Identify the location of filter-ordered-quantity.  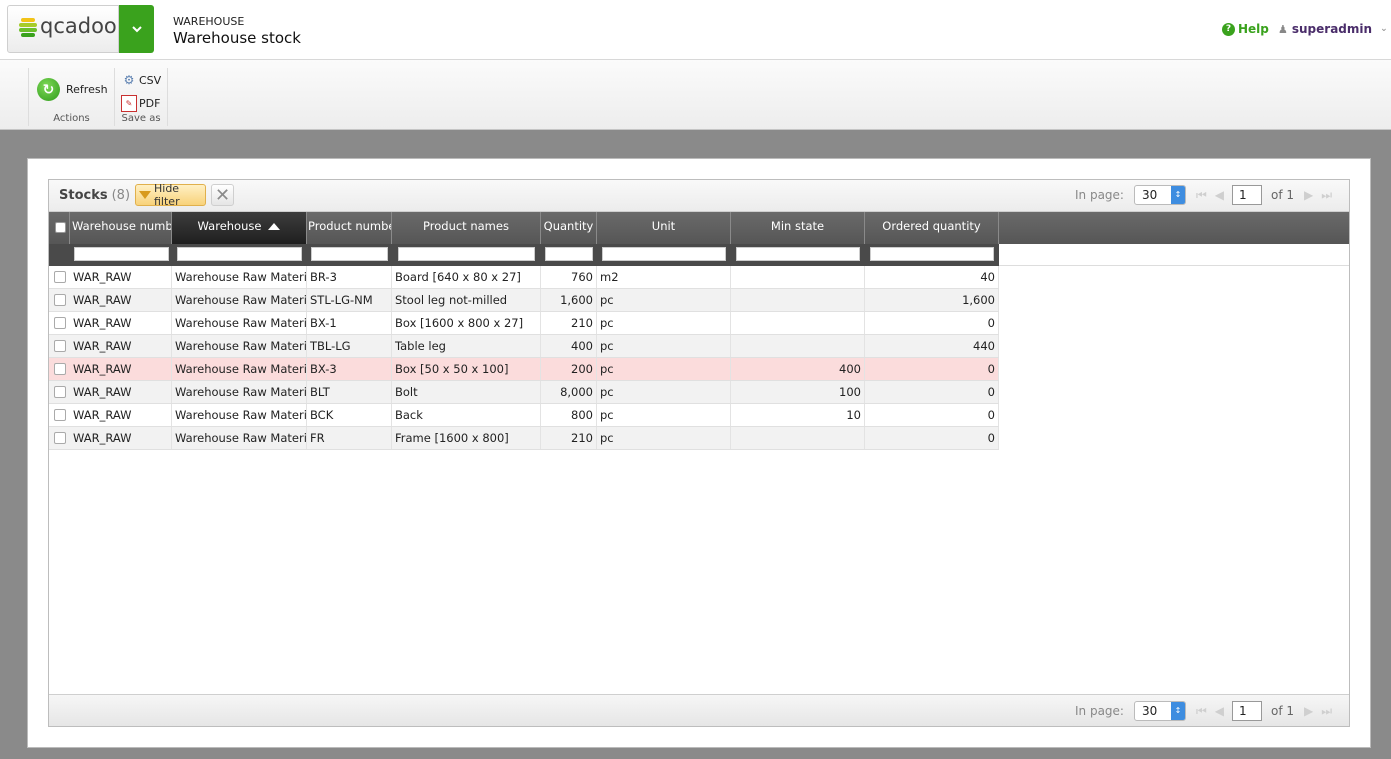
(932, 254).